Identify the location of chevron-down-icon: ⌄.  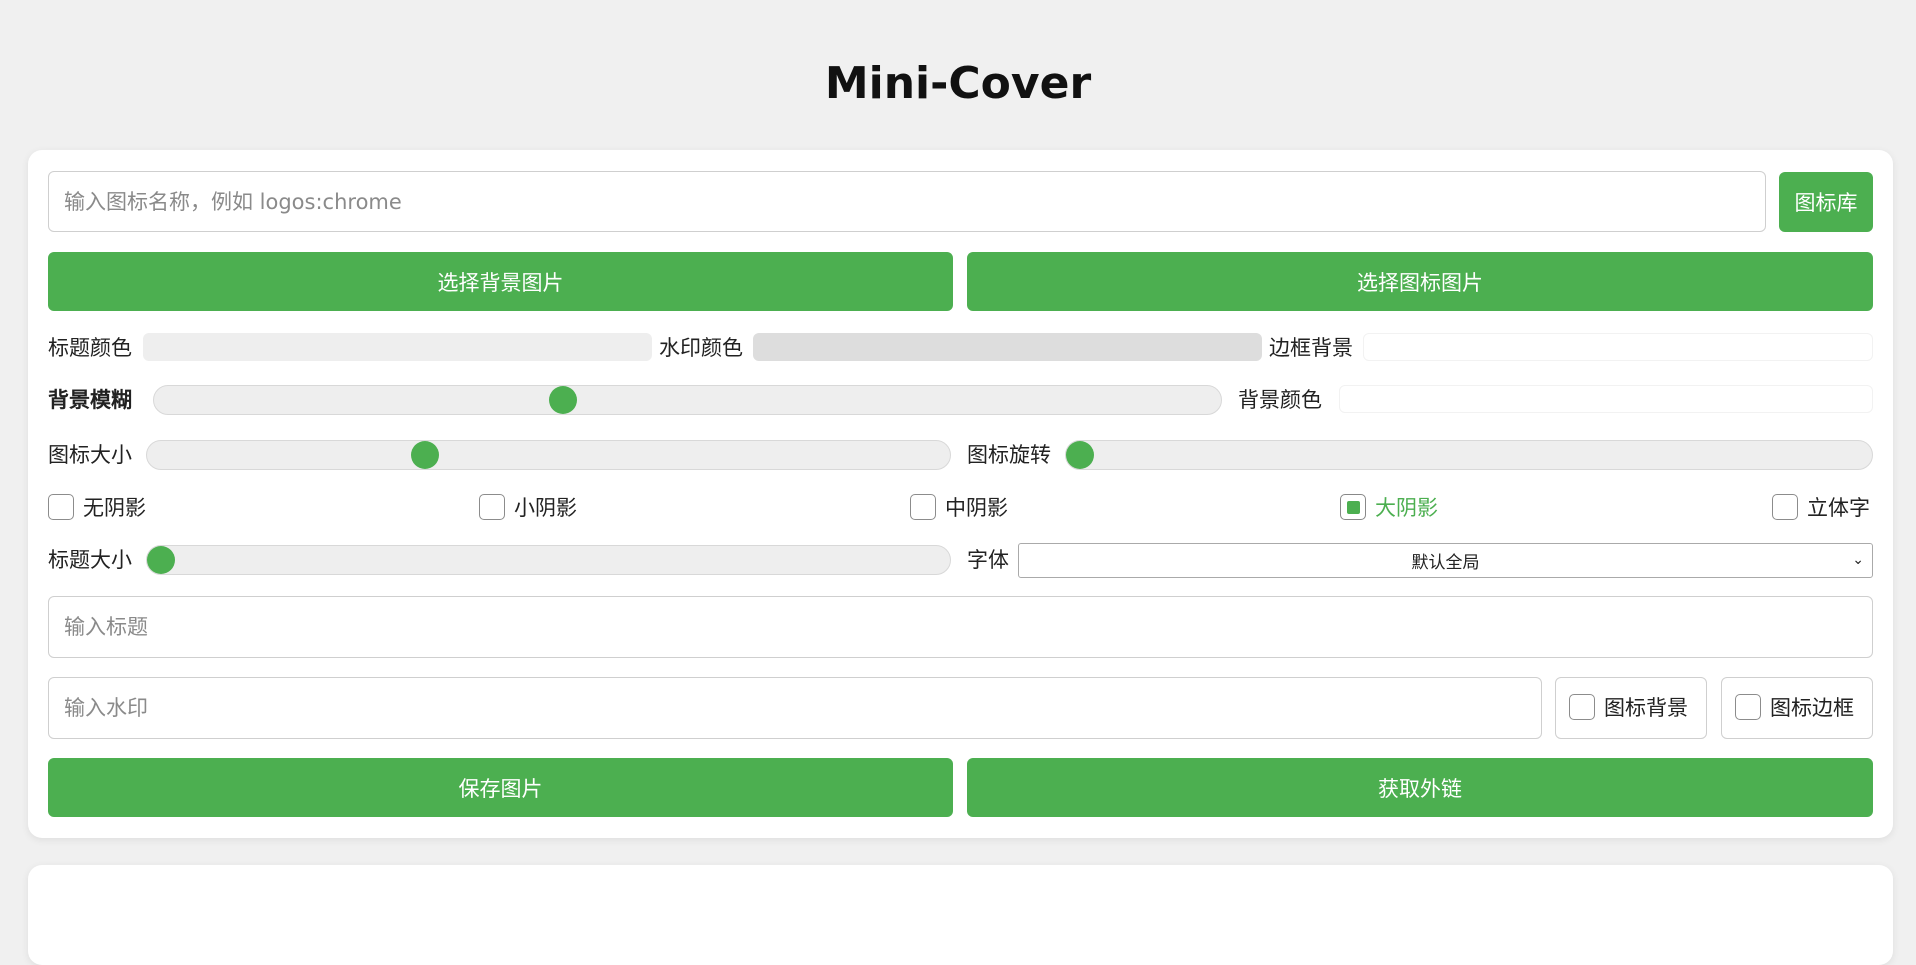
(1858, 560).